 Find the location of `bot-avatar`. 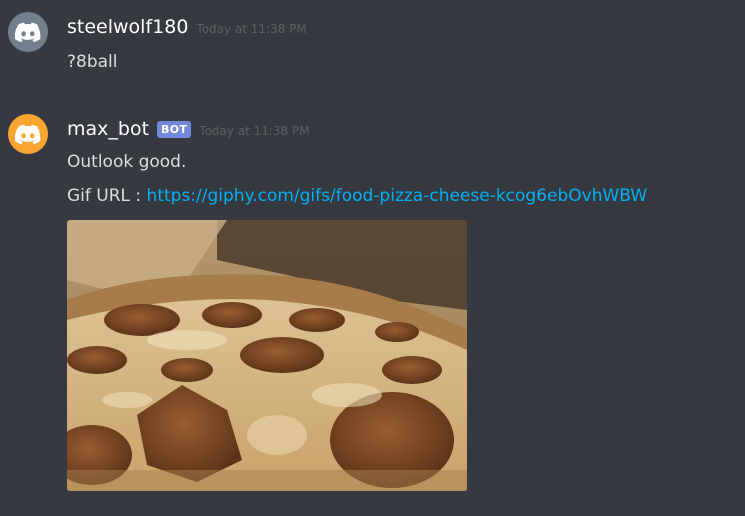

bot-avatar is located at coordinates (28, 134).